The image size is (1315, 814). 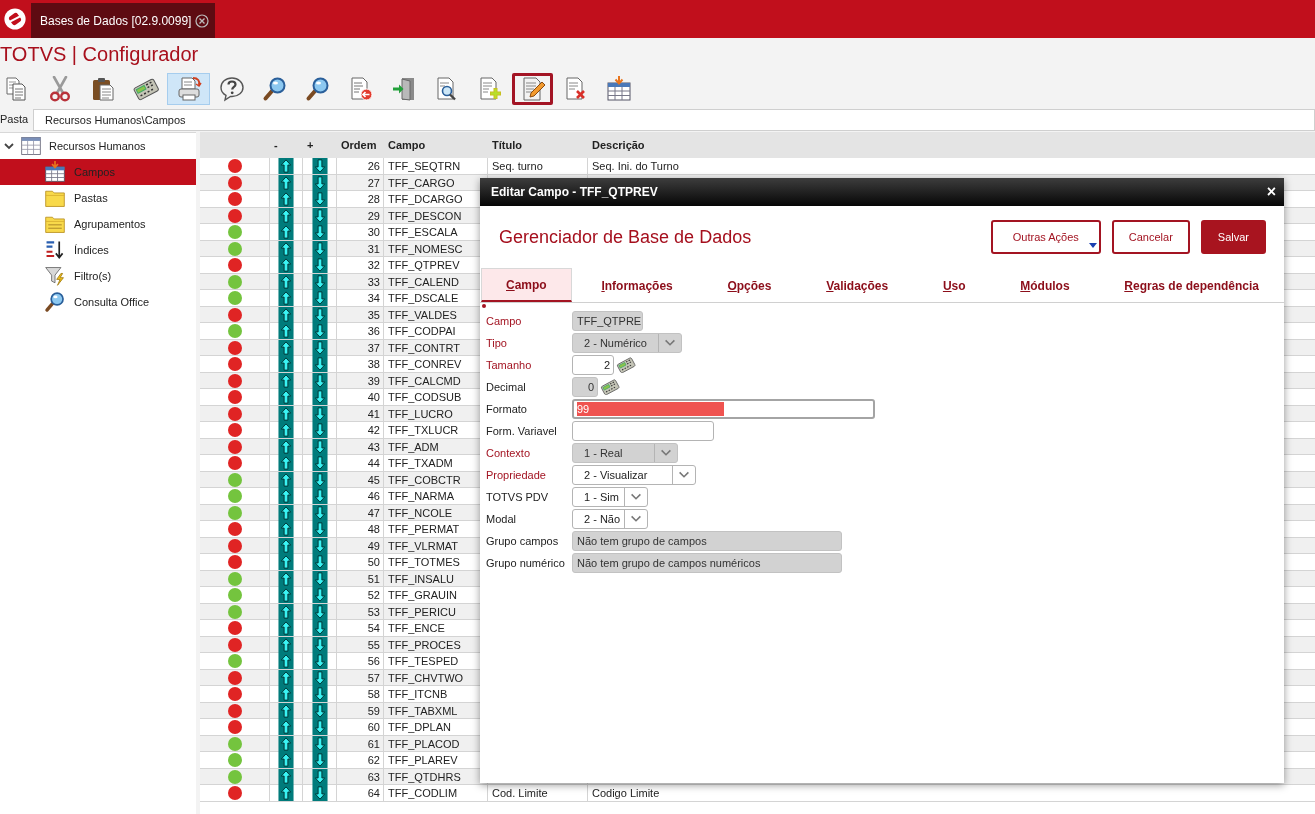 I want to click on table-cell: 26, so click(x=373, y=166).